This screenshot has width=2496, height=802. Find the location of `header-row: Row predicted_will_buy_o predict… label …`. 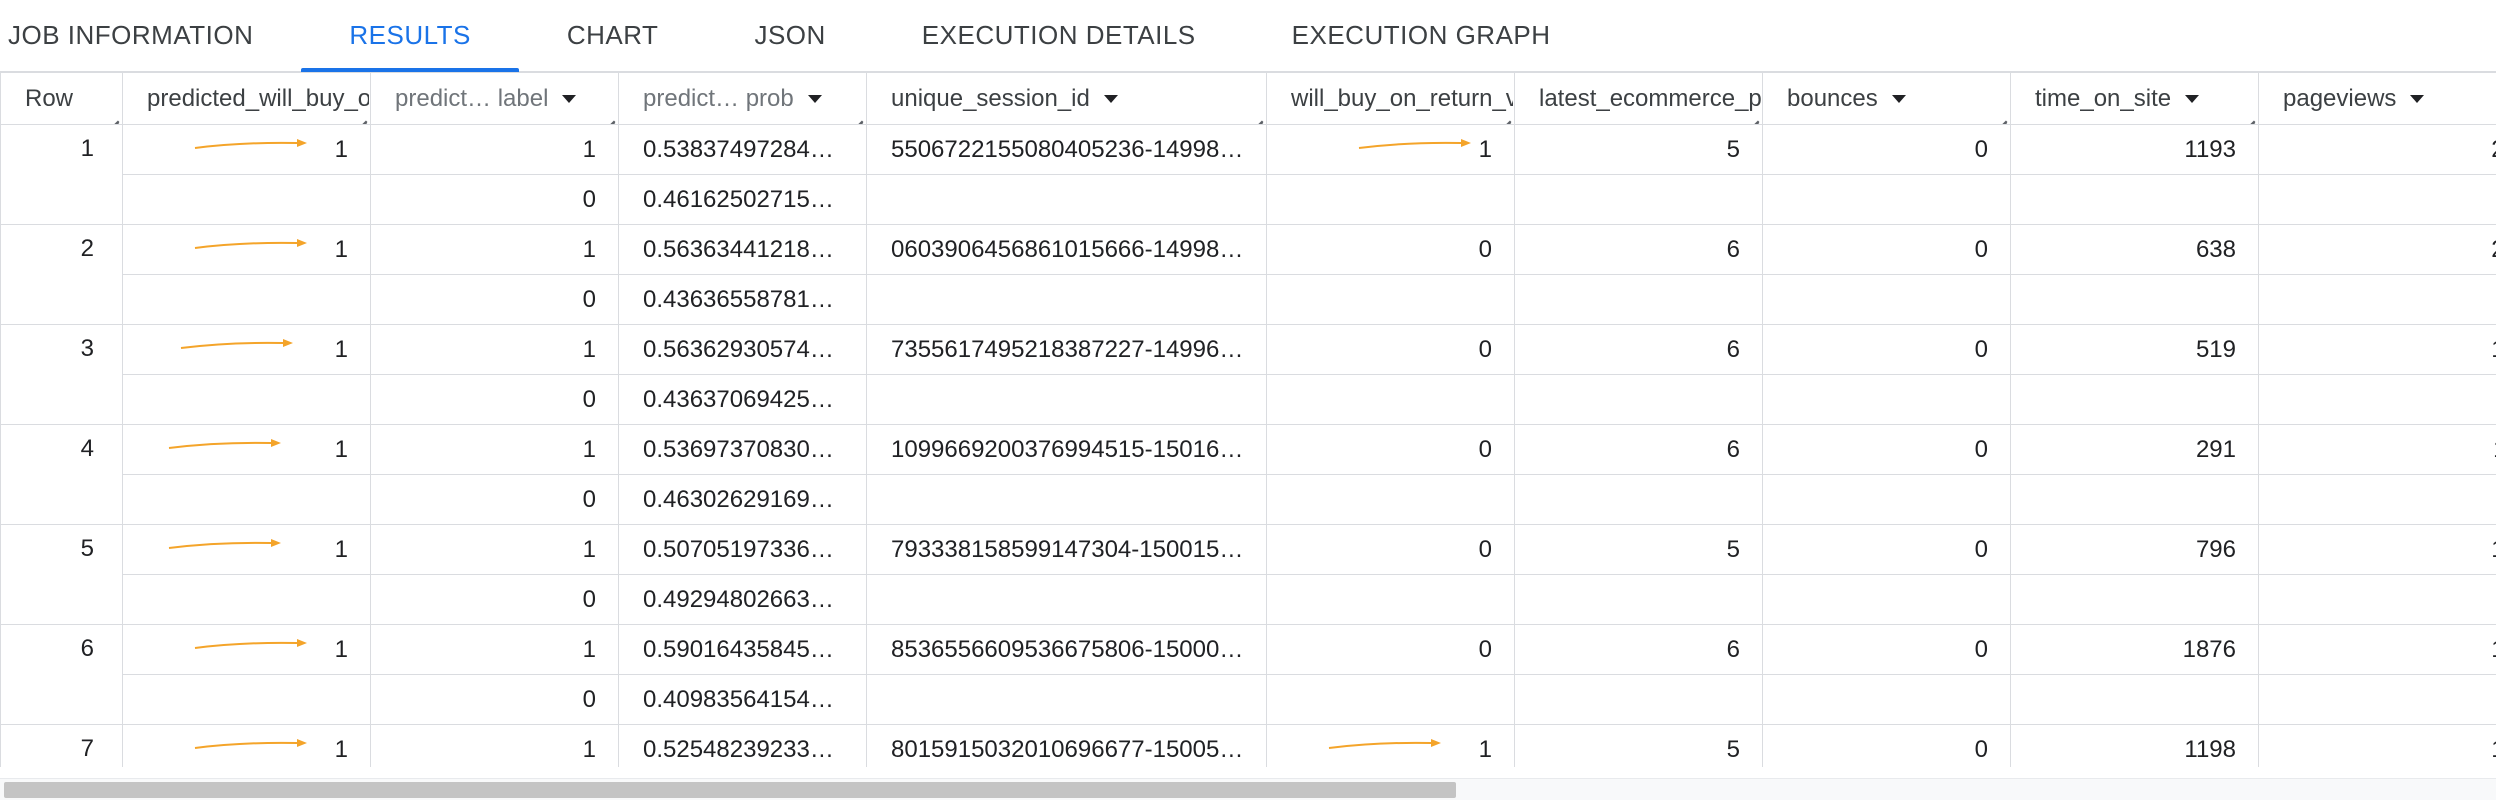

header-row: Row predicted_will_buy_o predict… label … is located at coordinates (1248, 98).